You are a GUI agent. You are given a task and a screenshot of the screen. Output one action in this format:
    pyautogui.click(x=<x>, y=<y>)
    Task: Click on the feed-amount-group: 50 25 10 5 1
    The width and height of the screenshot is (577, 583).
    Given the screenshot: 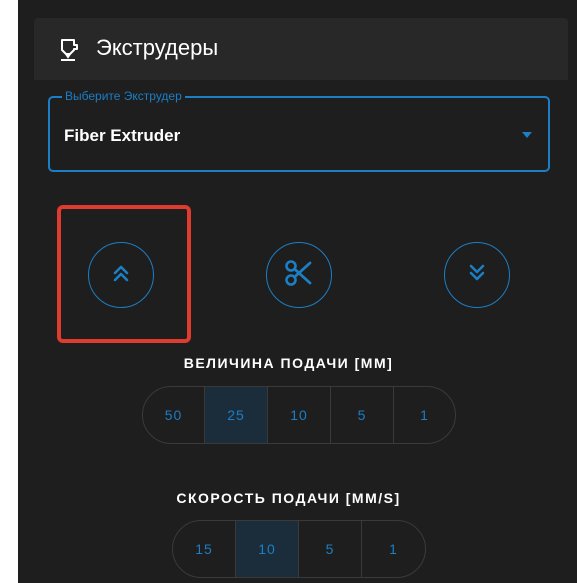 What is the action you would take?
    pyautogui.click(x=299, y=415)
    